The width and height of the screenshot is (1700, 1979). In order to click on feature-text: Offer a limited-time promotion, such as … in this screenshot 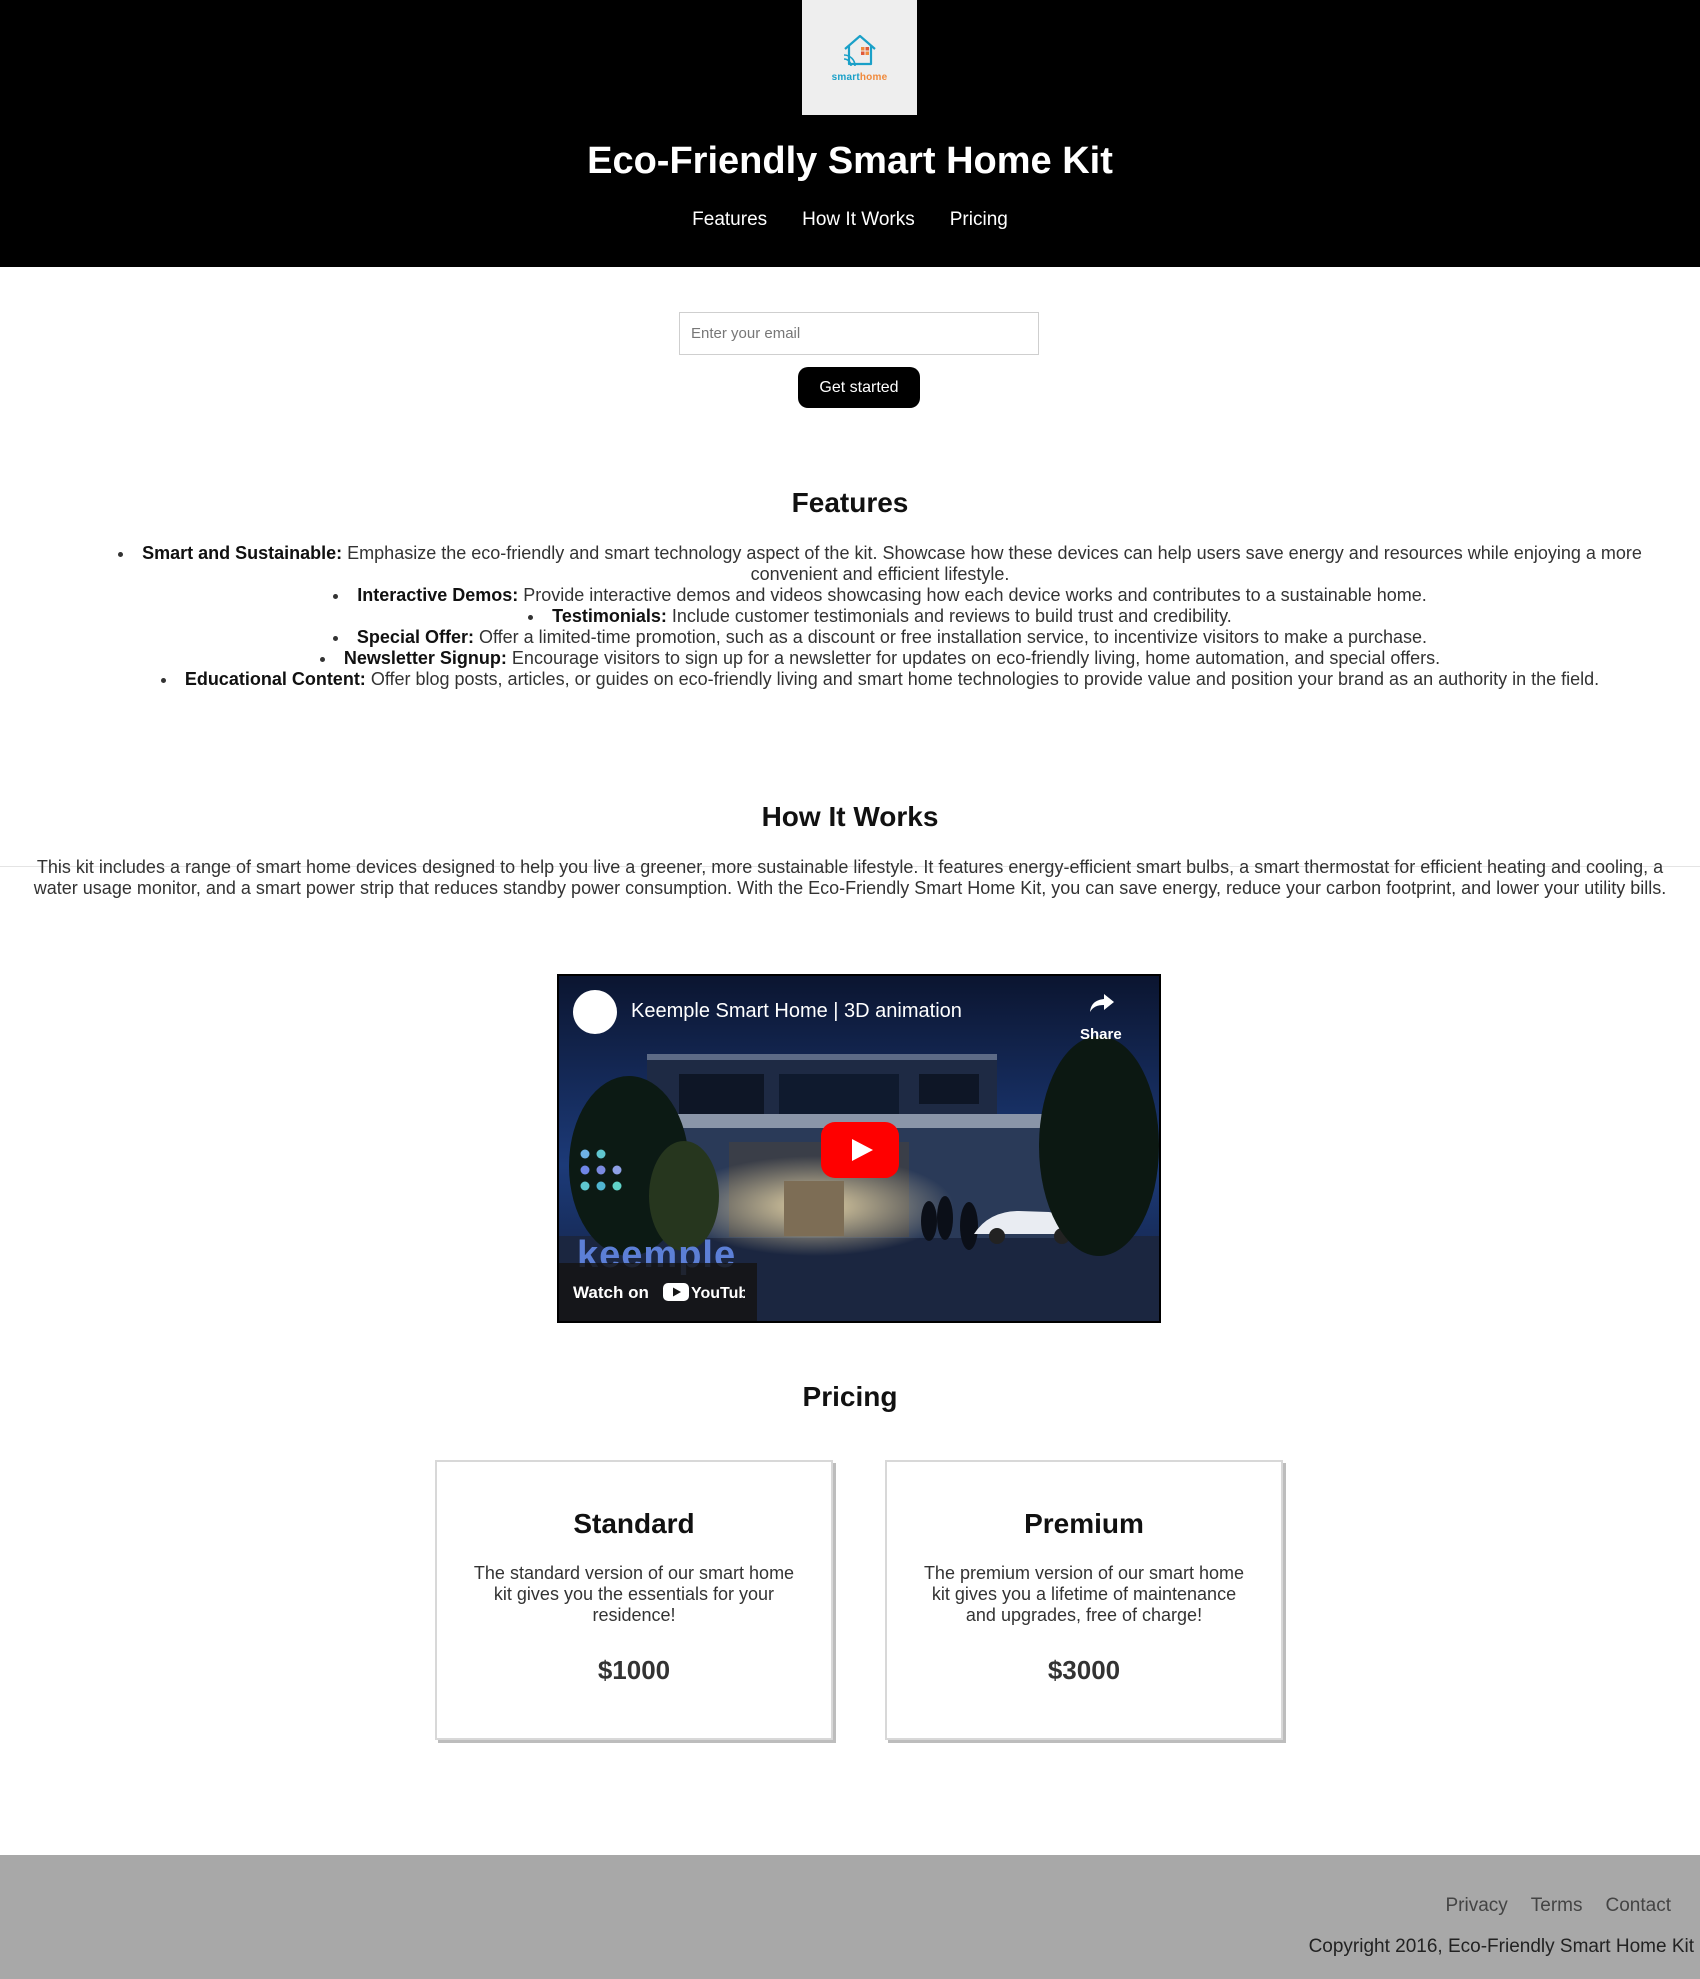, I will do `click(950, 637)`.